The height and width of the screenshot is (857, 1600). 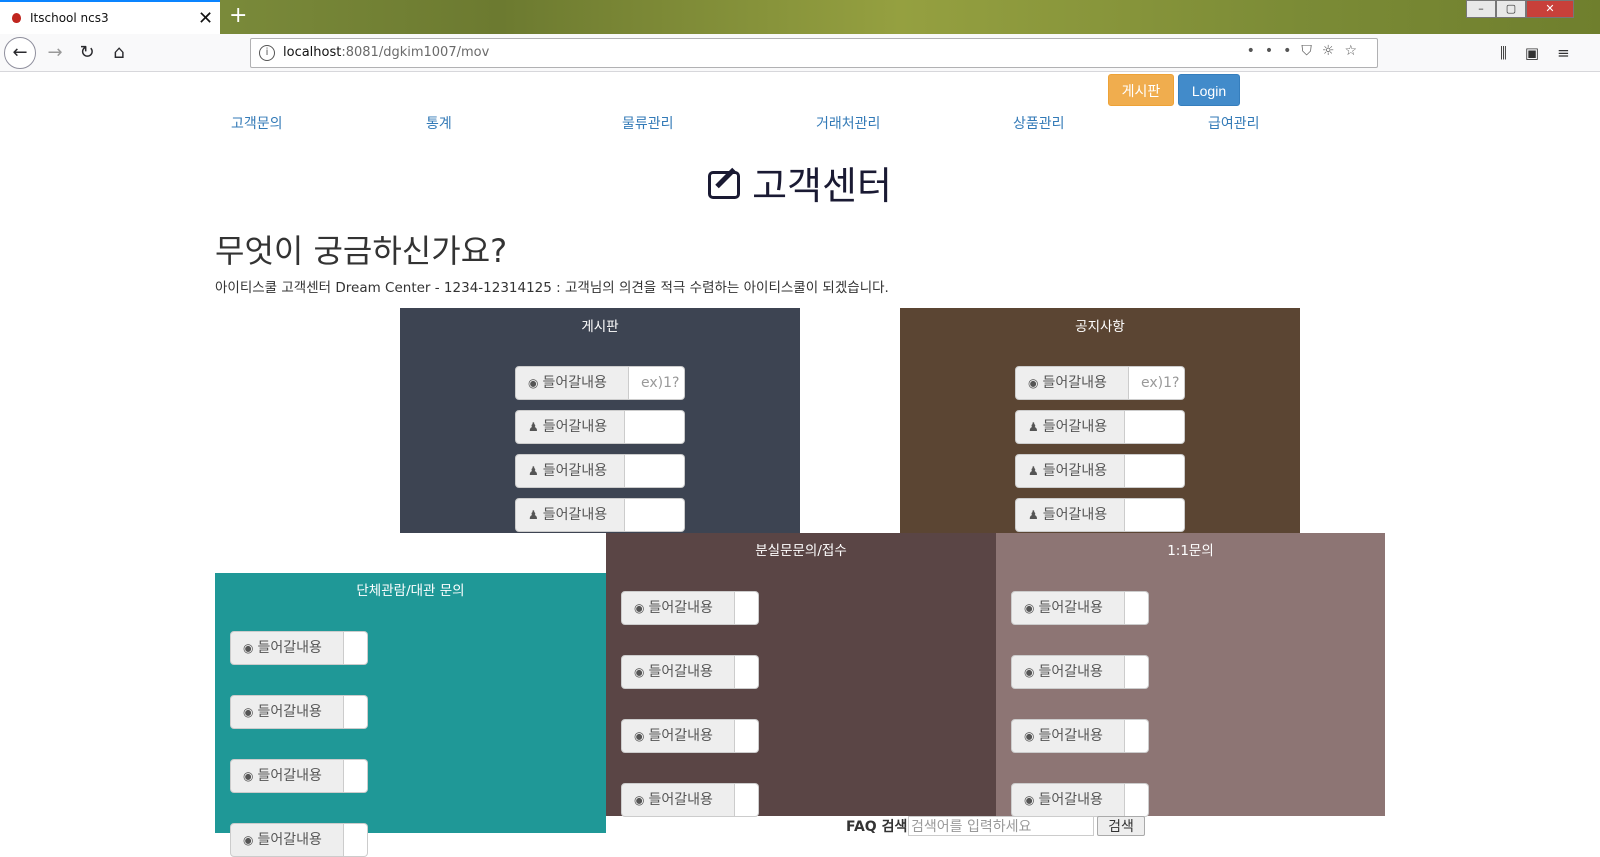 I want to click on notice-panel: 공지사항 ◉ 들어갈내용 ex)1? ♟ 들어갈내용 ♟ 들어갈내용 ♟ 들어갈내용, so click(x=1100, y=420).